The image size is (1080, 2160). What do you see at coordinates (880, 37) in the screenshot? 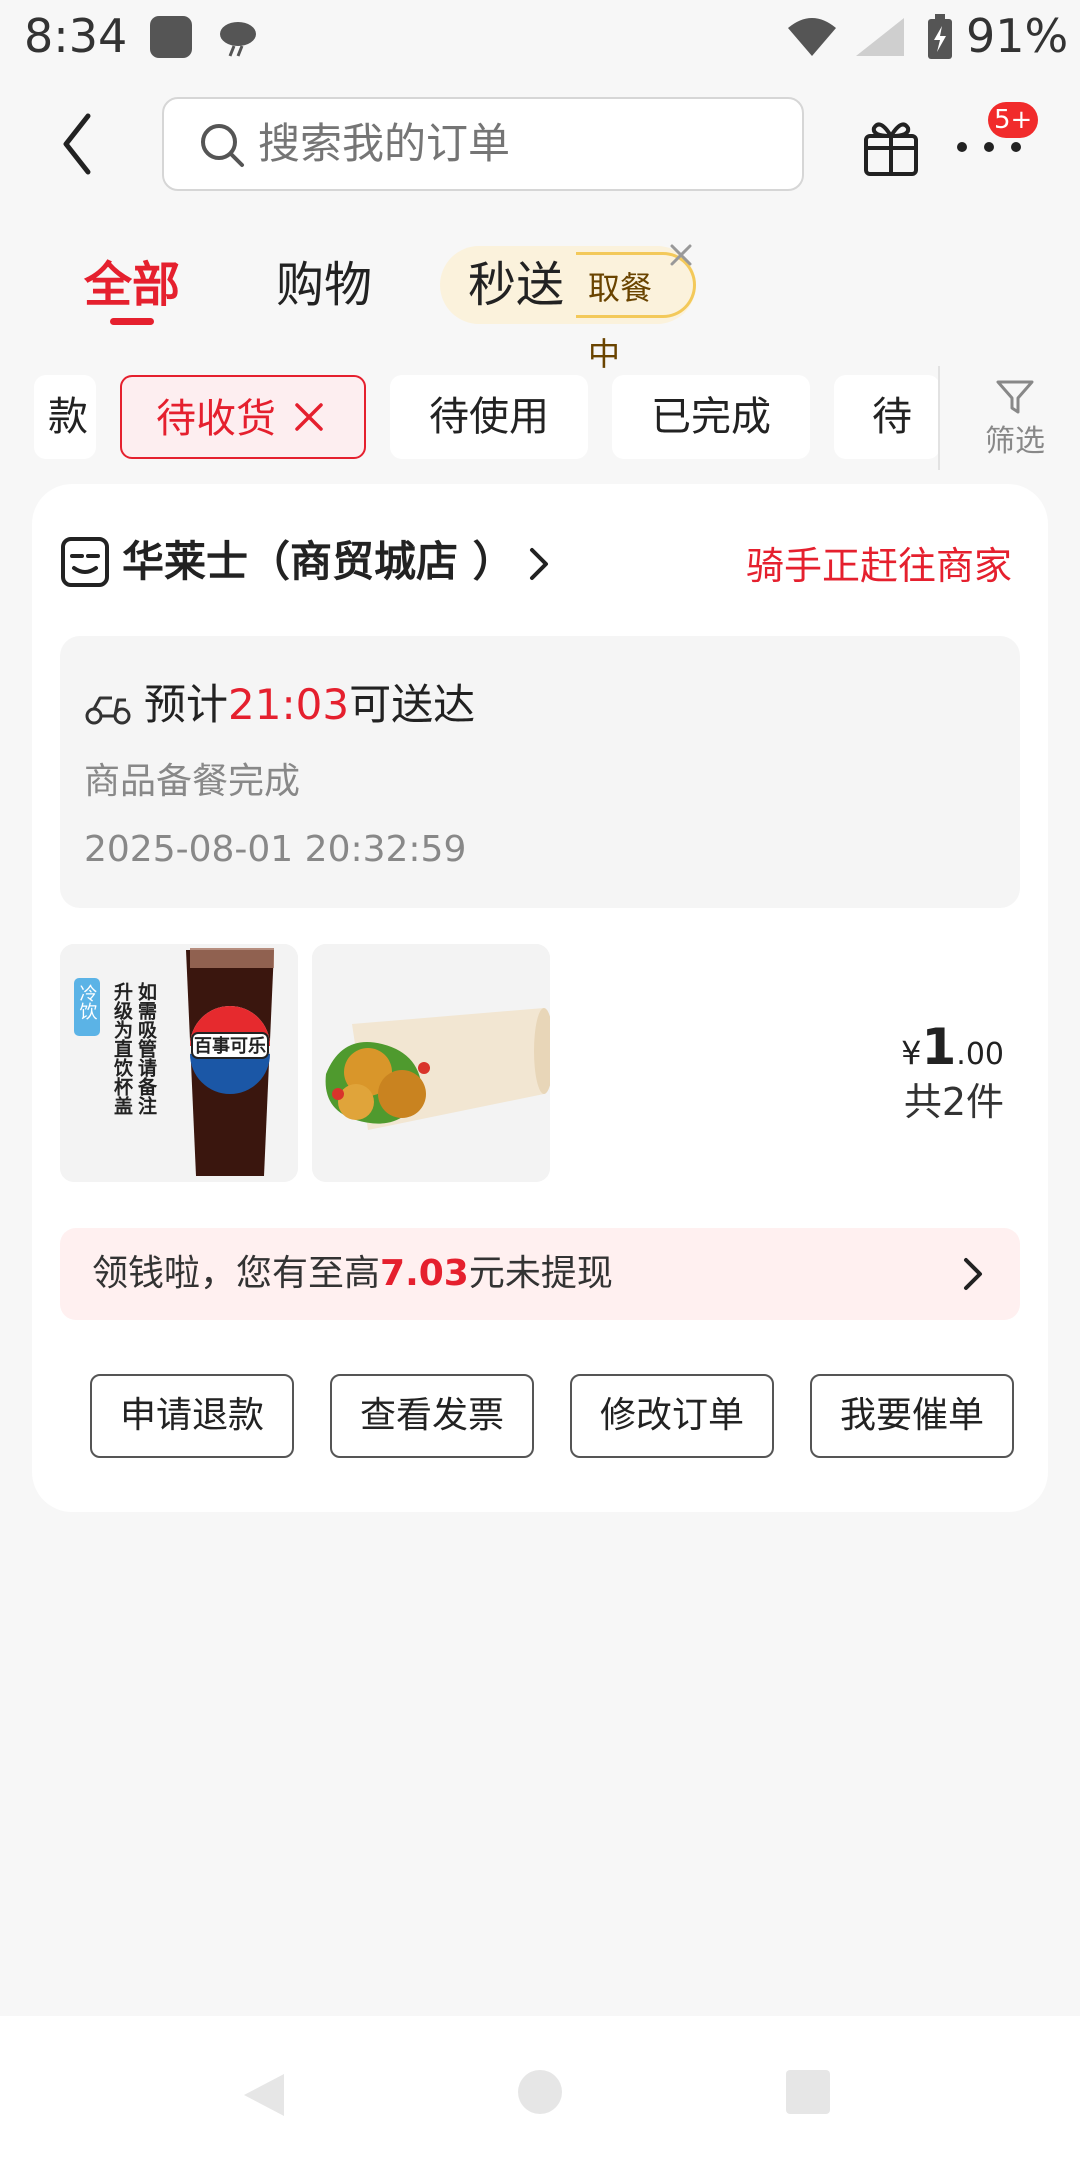
I see `signal-icon` at bounding box center [880, 37].